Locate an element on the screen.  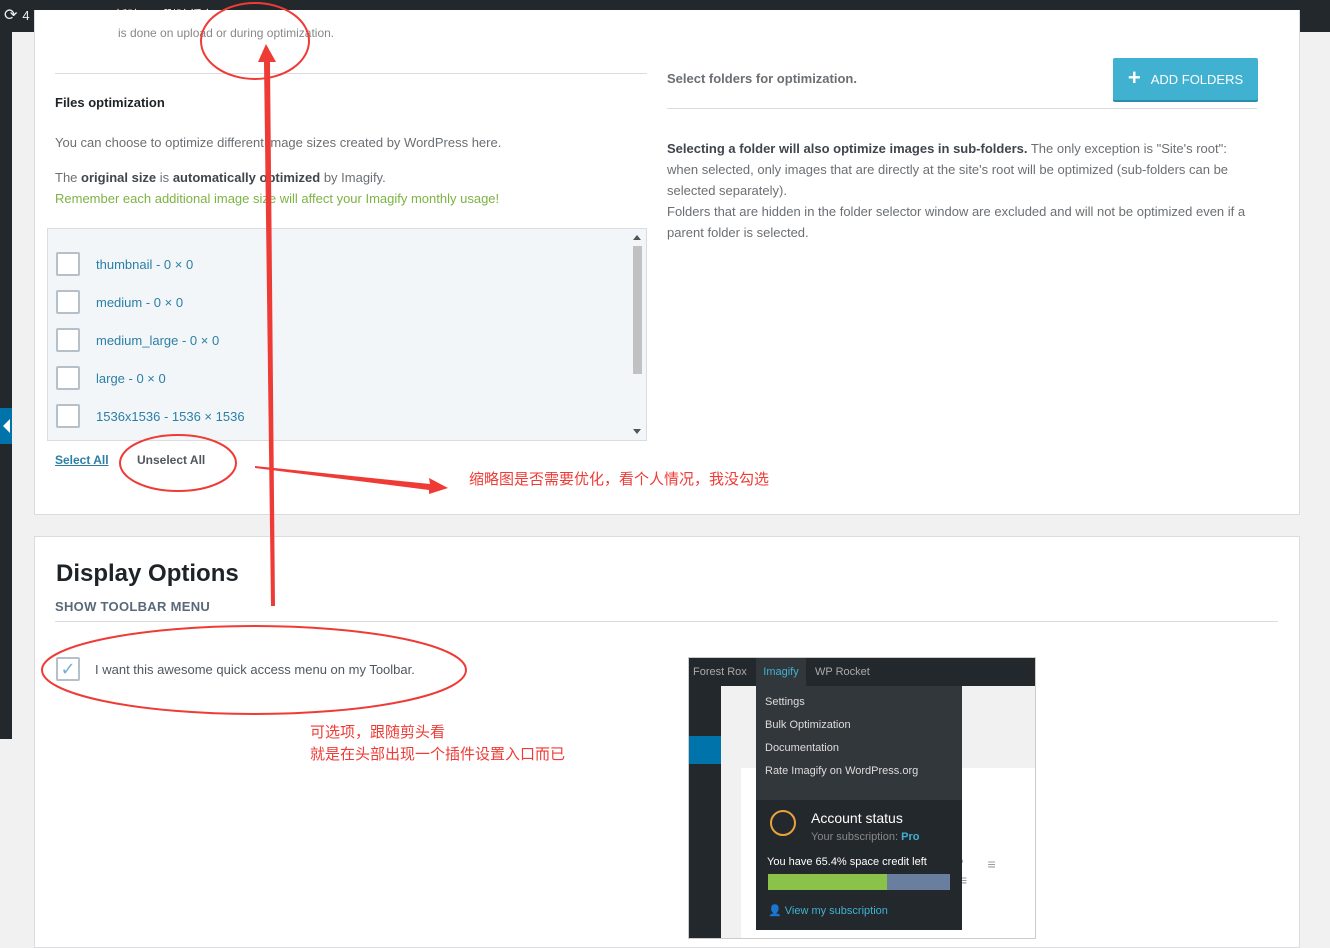
list-item: thumbnail - 0 × 0 is located at coordinates (124, 264).